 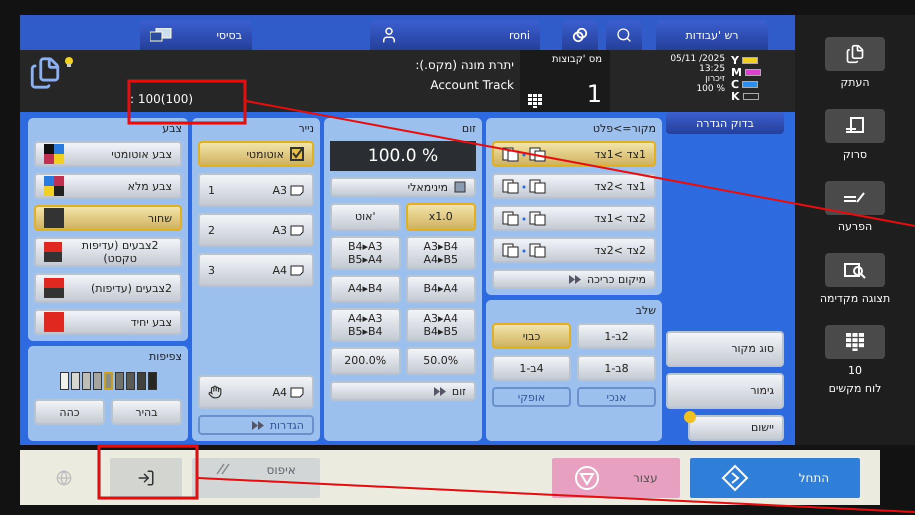 What do you see at coordinates (256, 270) in the screenshot?
I see `tray-button: 3 A4` at bounding box center [256, 270].